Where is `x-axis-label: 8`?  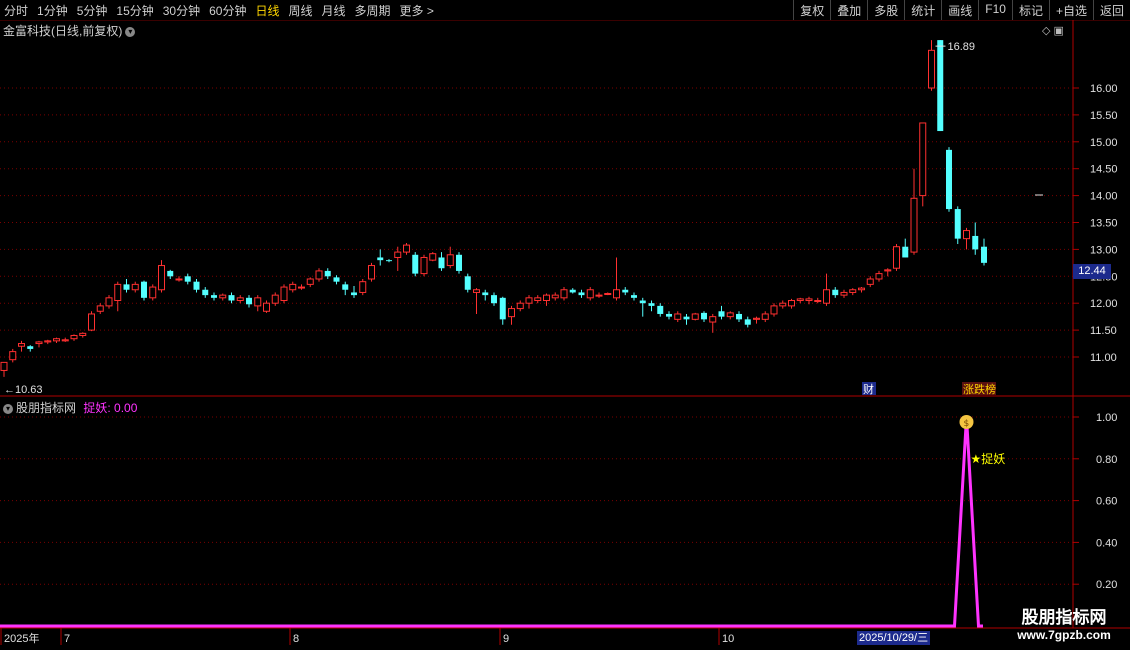 x-axis-label: 8 is located at coordinates (296, 639).